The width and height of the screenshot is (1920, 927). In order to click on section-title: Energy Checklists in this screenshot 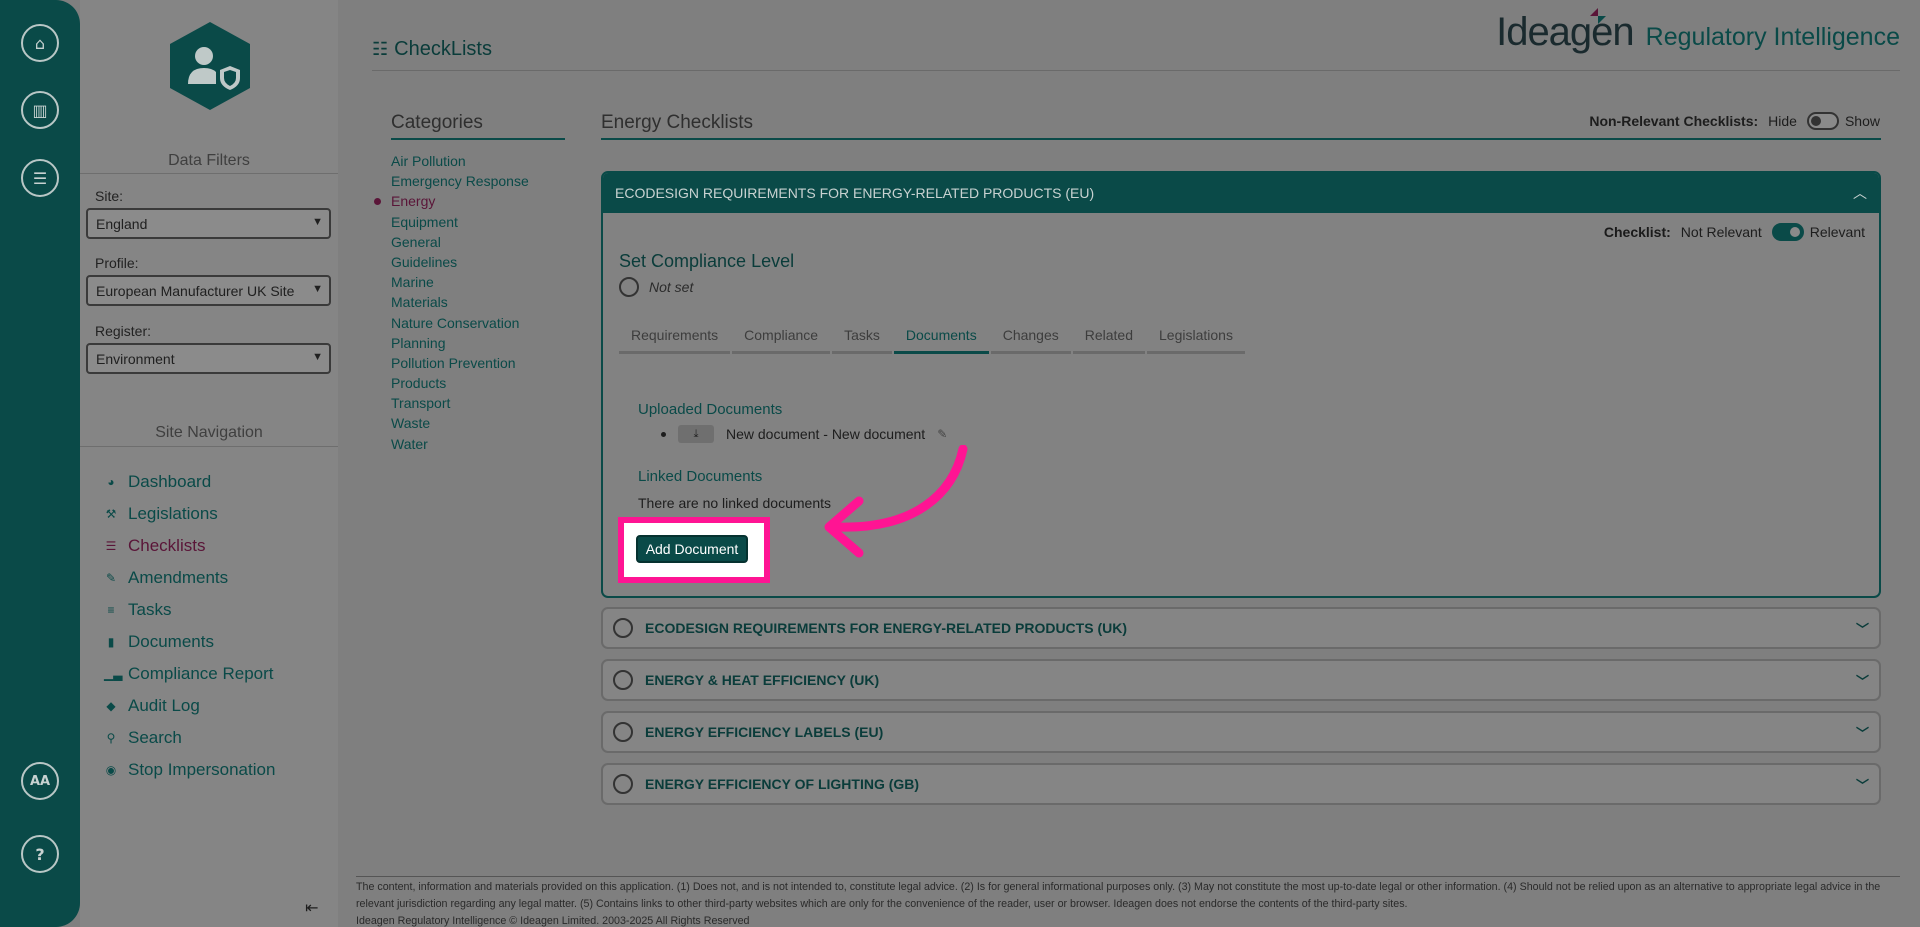, I will do `click(677, 122)`.